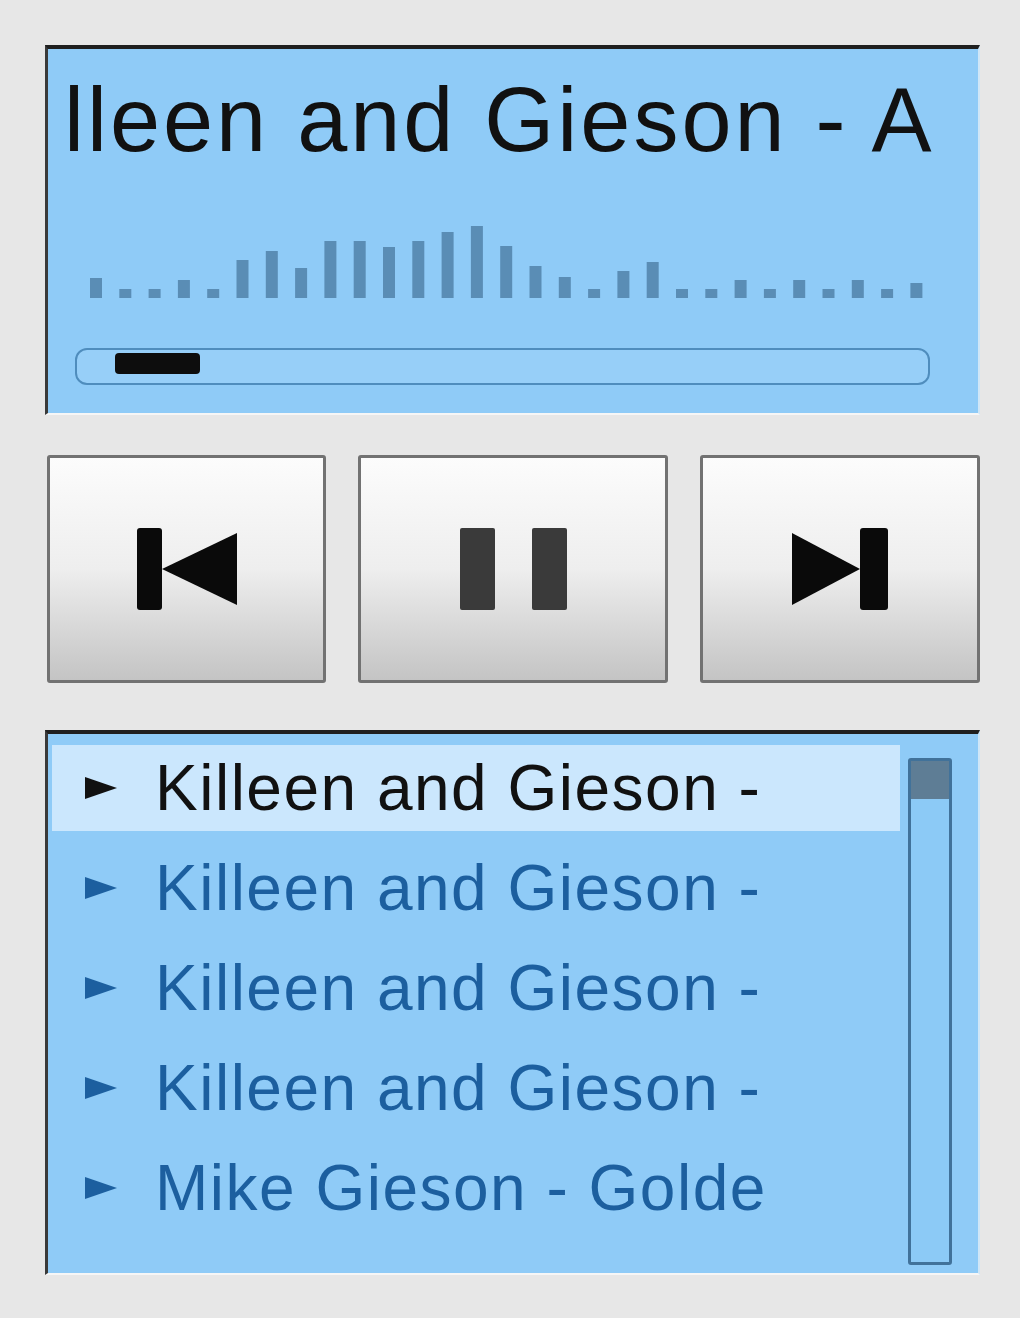 Image resolution: width=1020 pixels, height=1318 pixels. Describe the element at coordinates (930, 780) in the screenshot. I see `scrollbar-thumb` at that location.